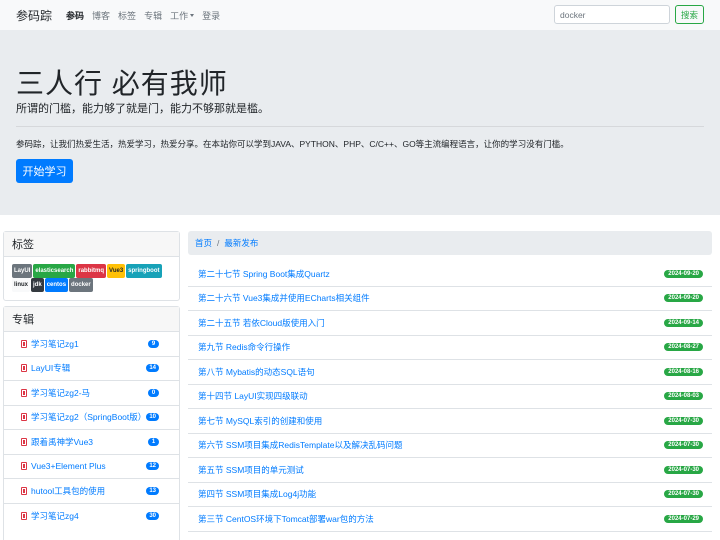 This screenshot has height=540, width=720. I want to click on nav-item-label: 博客, so click(101, 15).